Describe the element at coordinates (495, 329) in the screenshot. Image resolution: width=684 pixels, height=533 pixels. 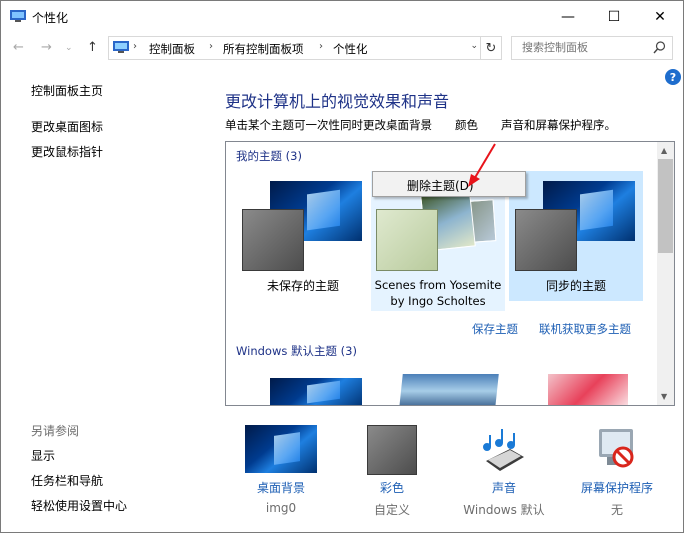
I see `save-theme-link: 保存主题` at that location.